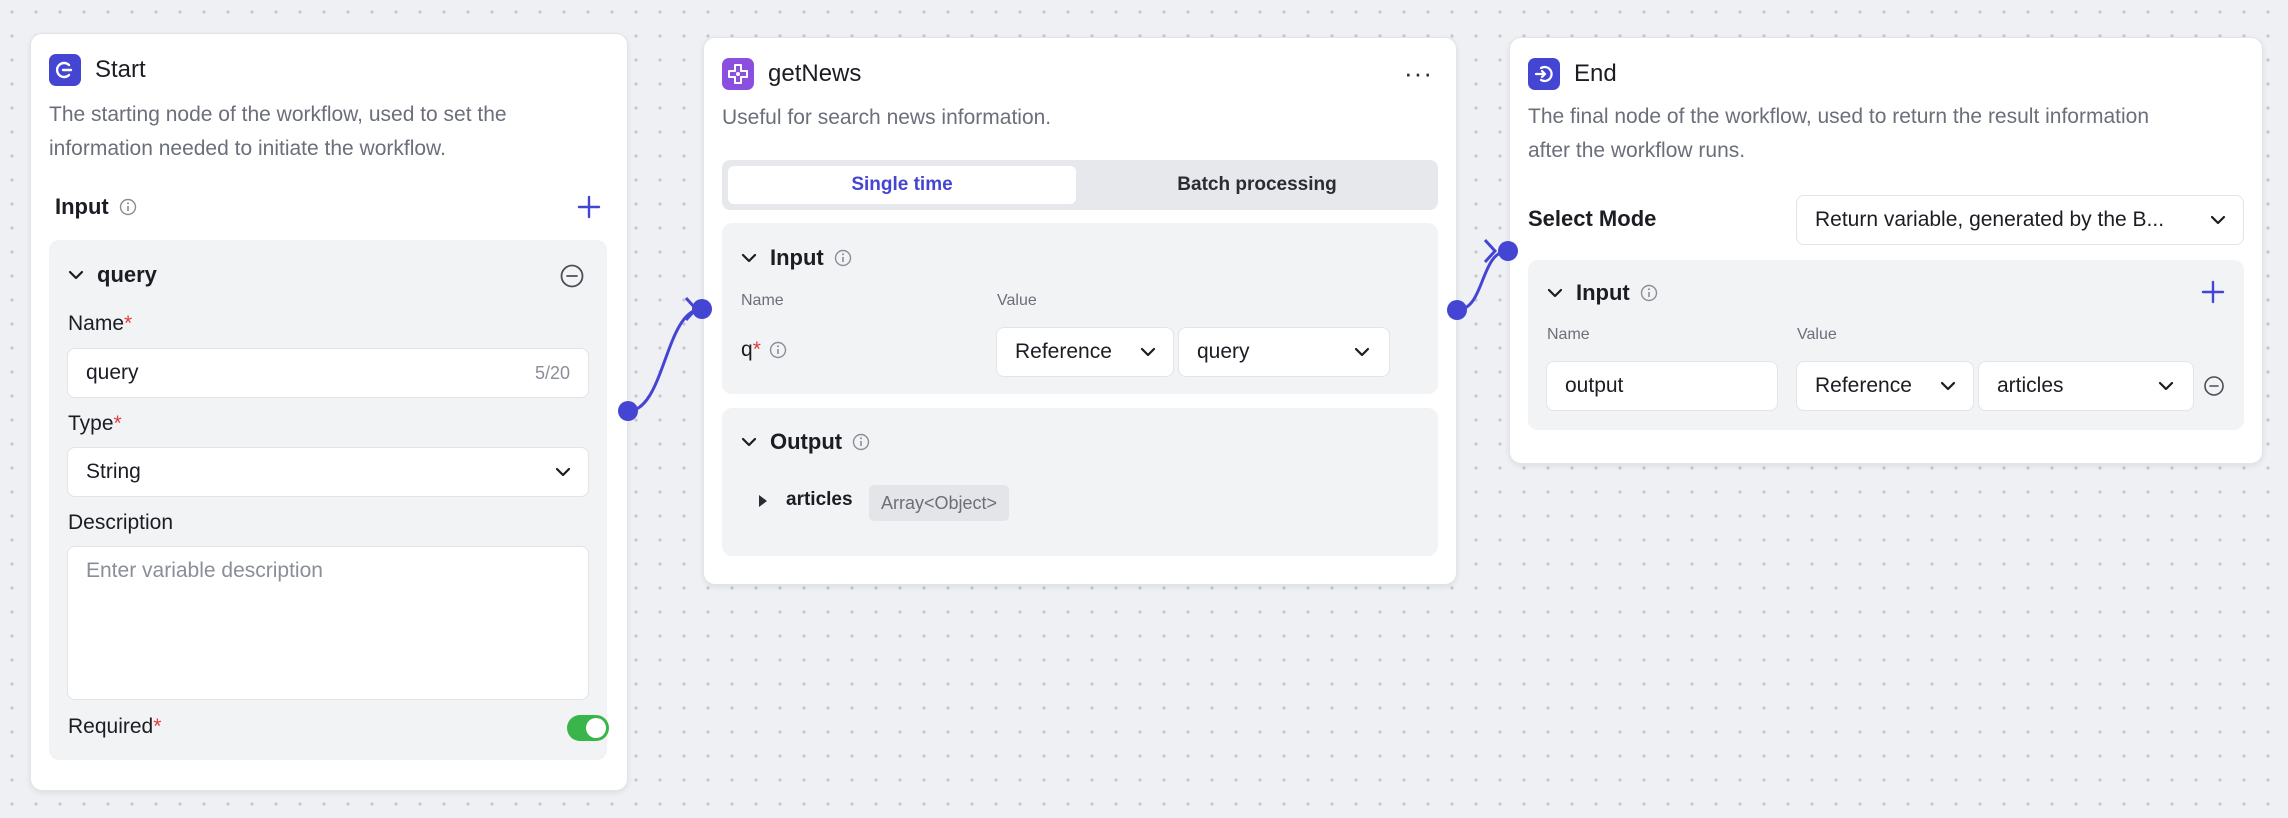  What do you see at coordinates (1594, 385) in the screenshot?
I see `output-name-value: output` at bounding box center [1594, 385].